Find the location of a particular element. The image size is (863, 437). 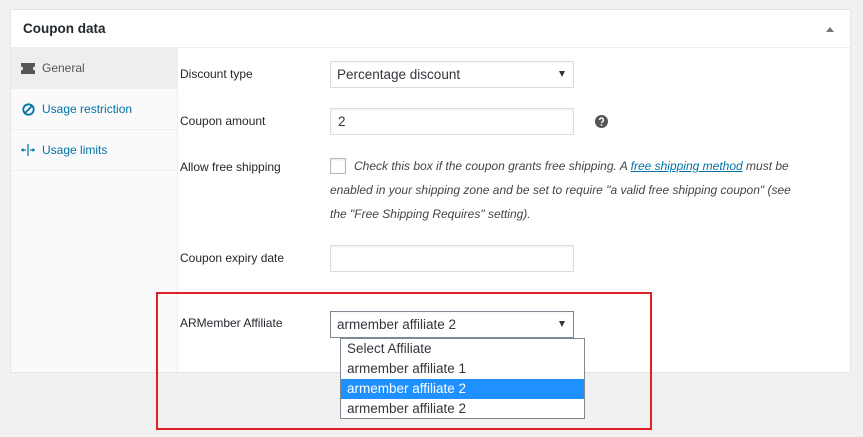

question-circle-icon is located at coordinates (601, 121).